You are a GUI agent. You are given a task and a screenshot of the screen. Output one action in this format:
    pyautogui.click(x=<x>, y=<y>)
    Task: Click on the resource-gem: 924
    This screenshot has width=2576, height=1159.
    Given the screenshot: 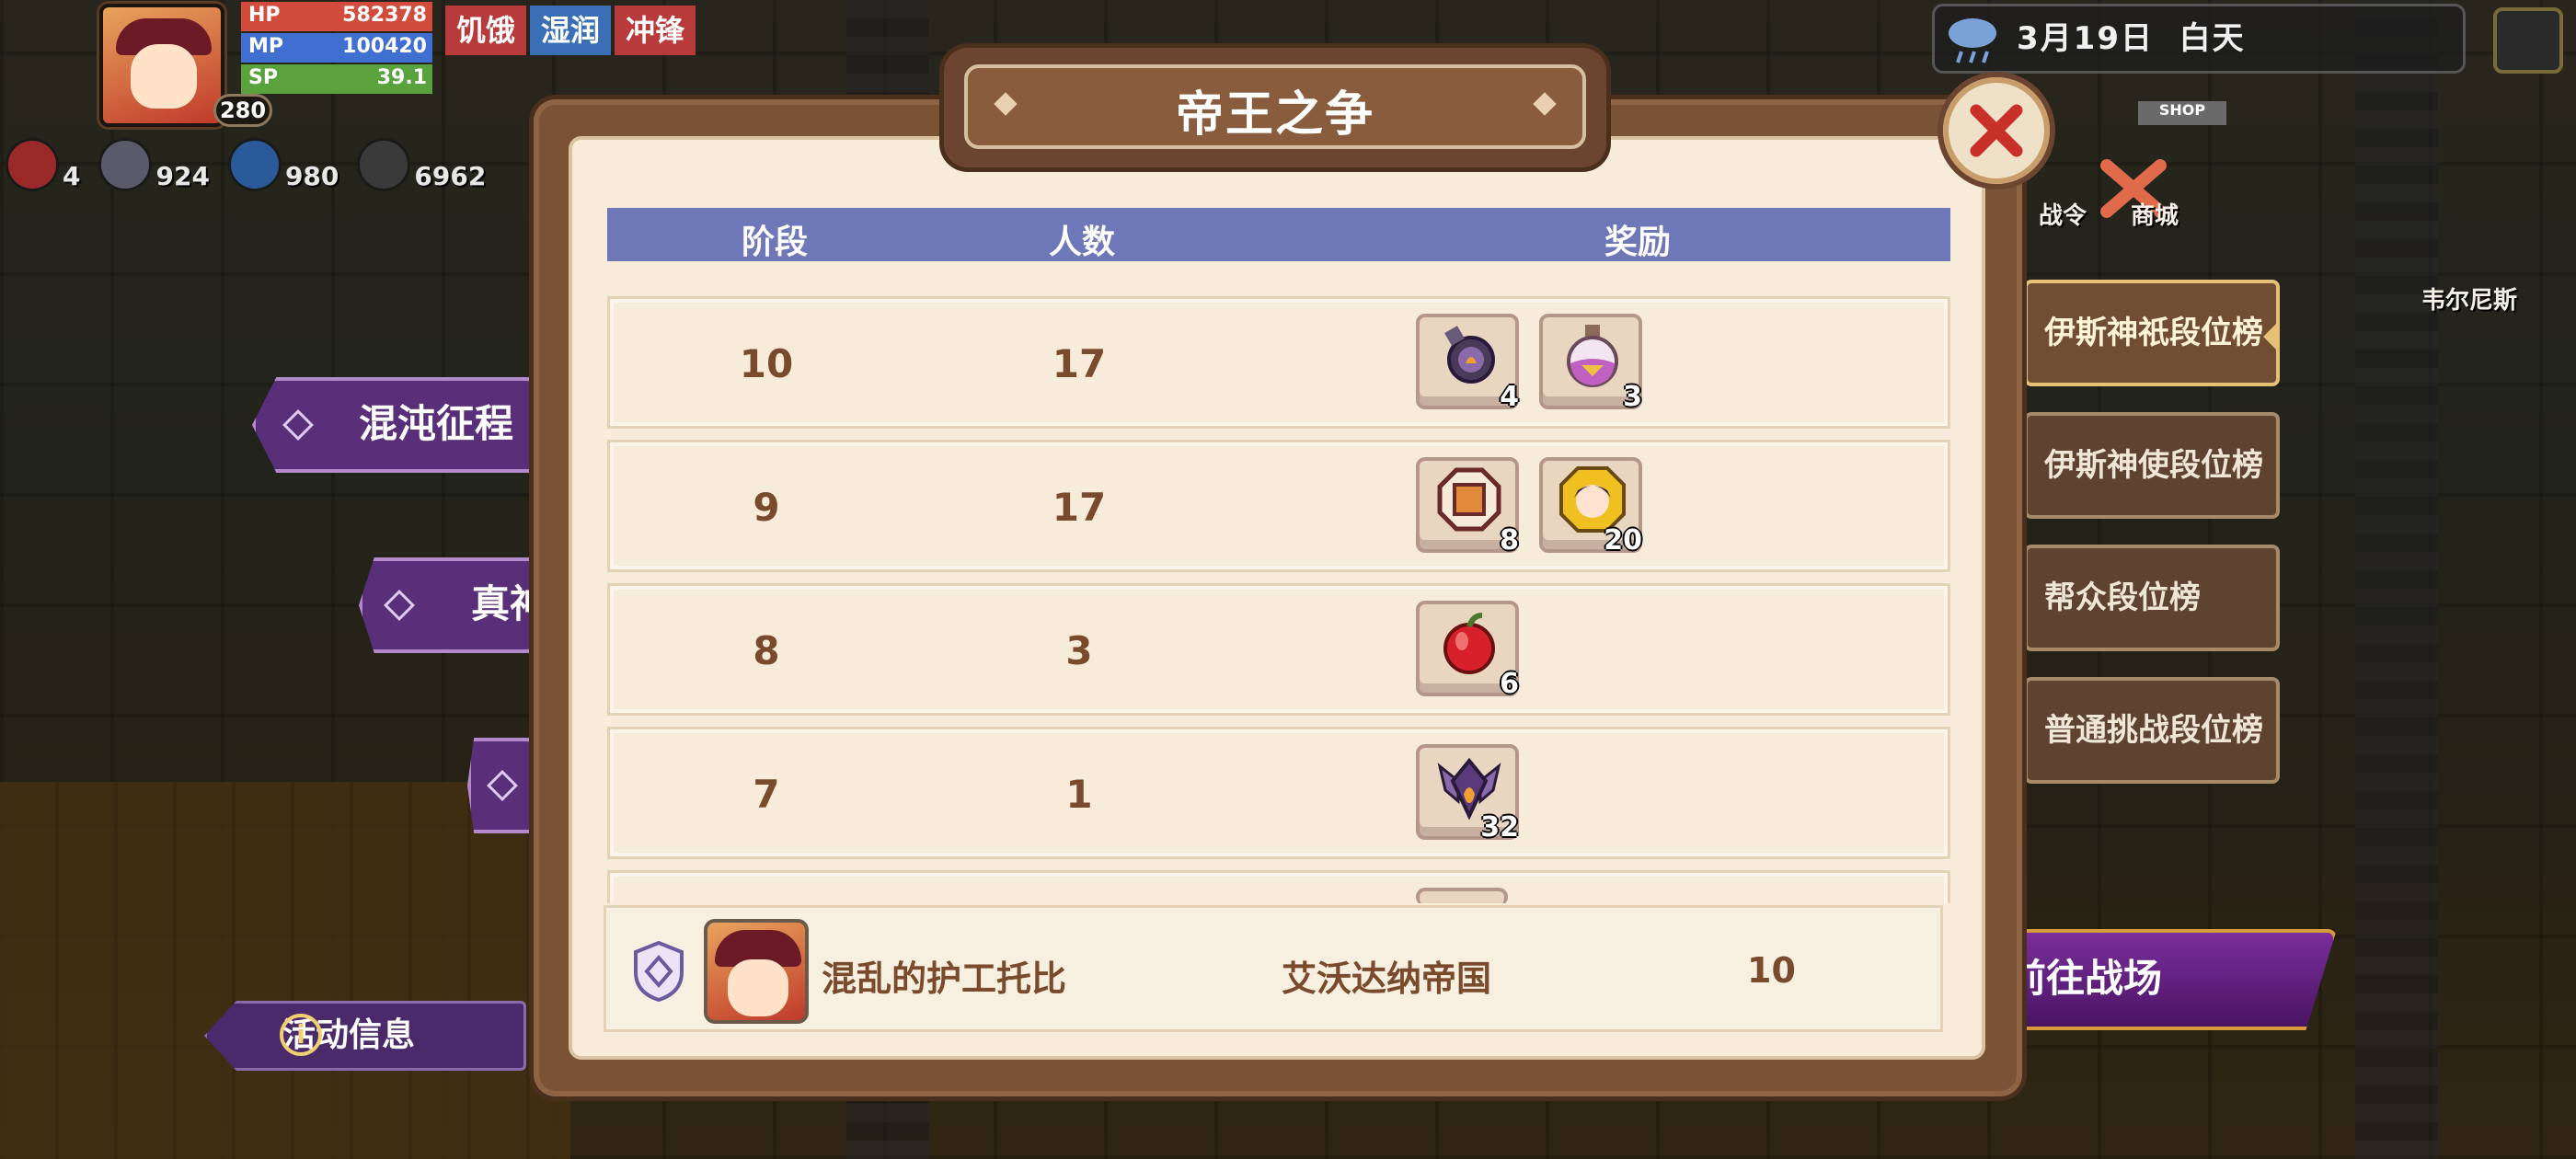 What is the action you would take?
    pyautogui.click(x=154, y=164)
    